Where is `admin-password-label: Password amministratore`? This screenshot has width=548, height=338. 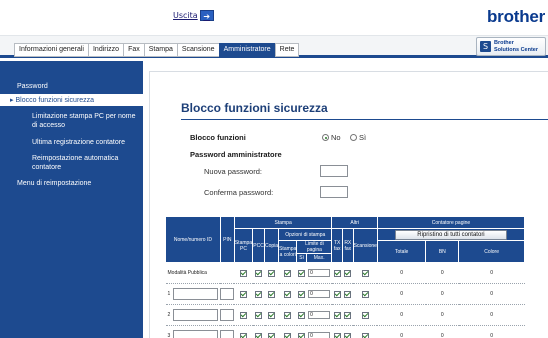
admin-password-label: Password amministratore is located at coordinates (236, 154).